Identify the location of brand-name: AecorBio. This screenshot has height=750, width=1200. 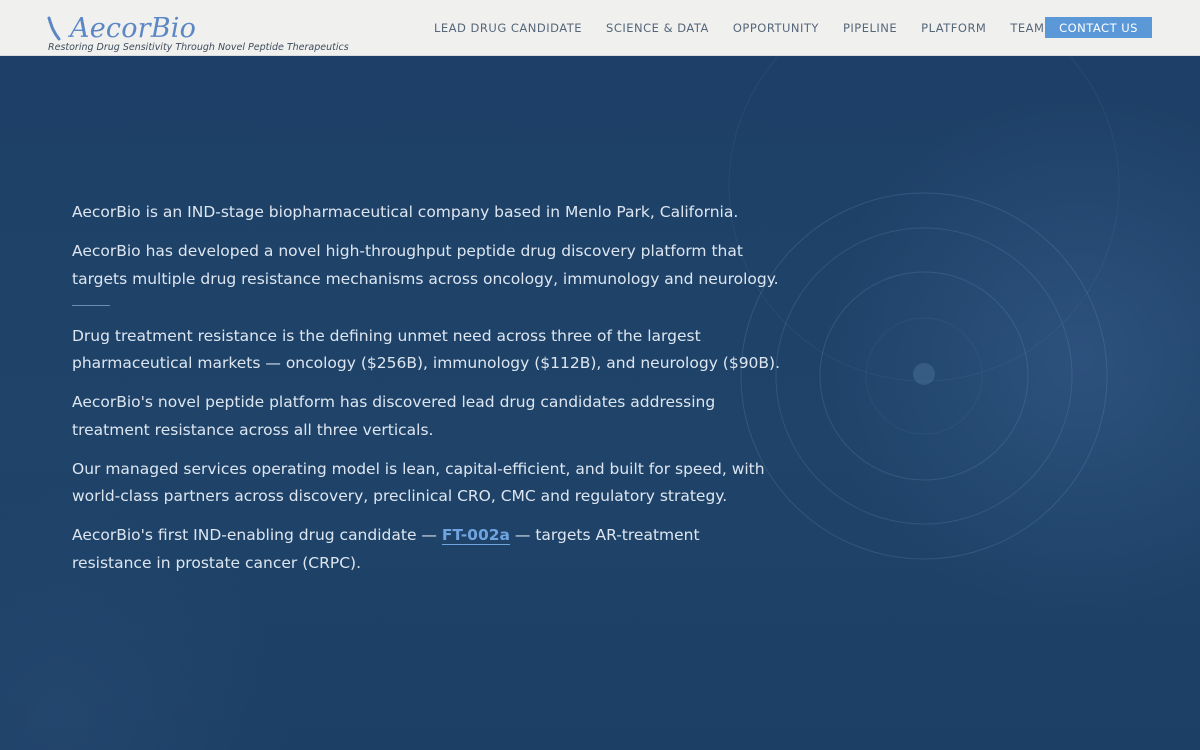
(133, 28).